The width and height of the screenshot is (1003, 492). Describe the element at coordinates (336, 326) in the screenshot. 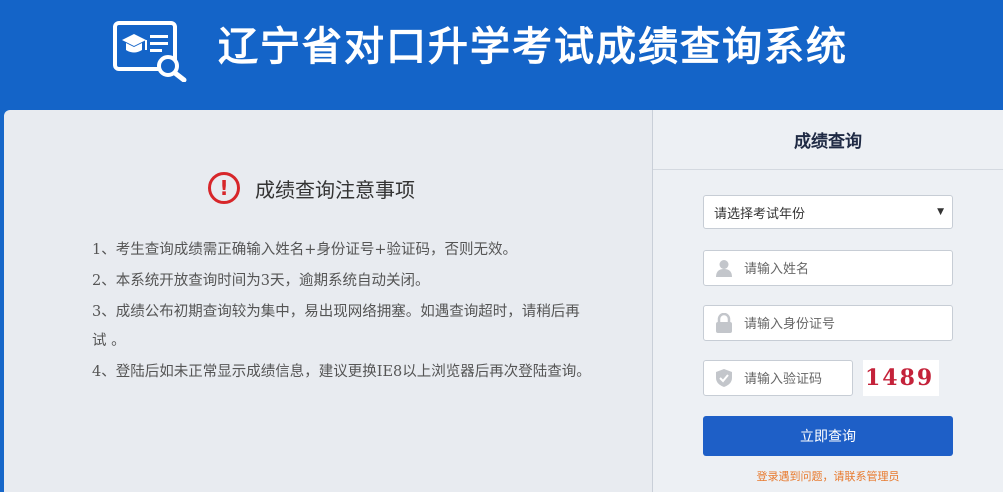

I see `notice-item: 3、成绩公布初期查询较为集中，易出现网络拥塞。如遇查询超时，请稍后再试 。` at that location.